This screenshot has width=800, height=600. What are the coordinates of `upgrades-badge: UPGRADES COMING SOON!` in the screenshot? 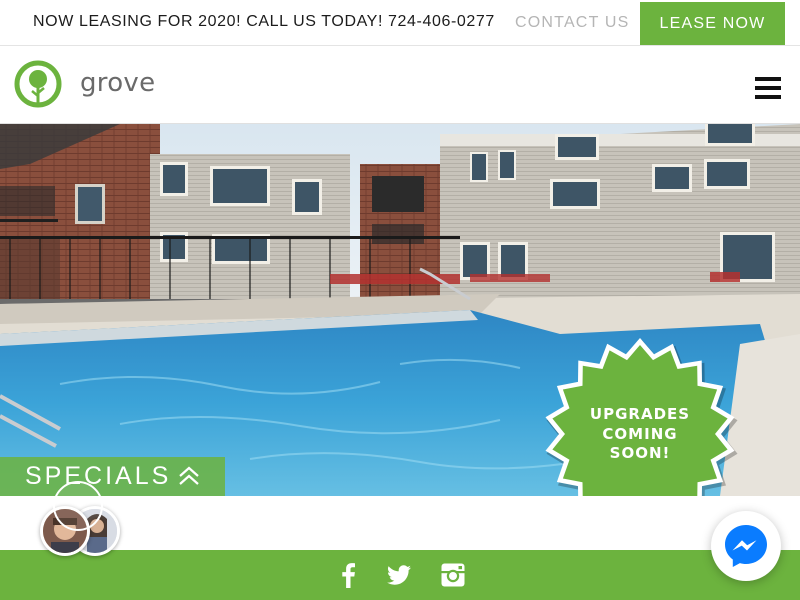 It's located at (640, 415).